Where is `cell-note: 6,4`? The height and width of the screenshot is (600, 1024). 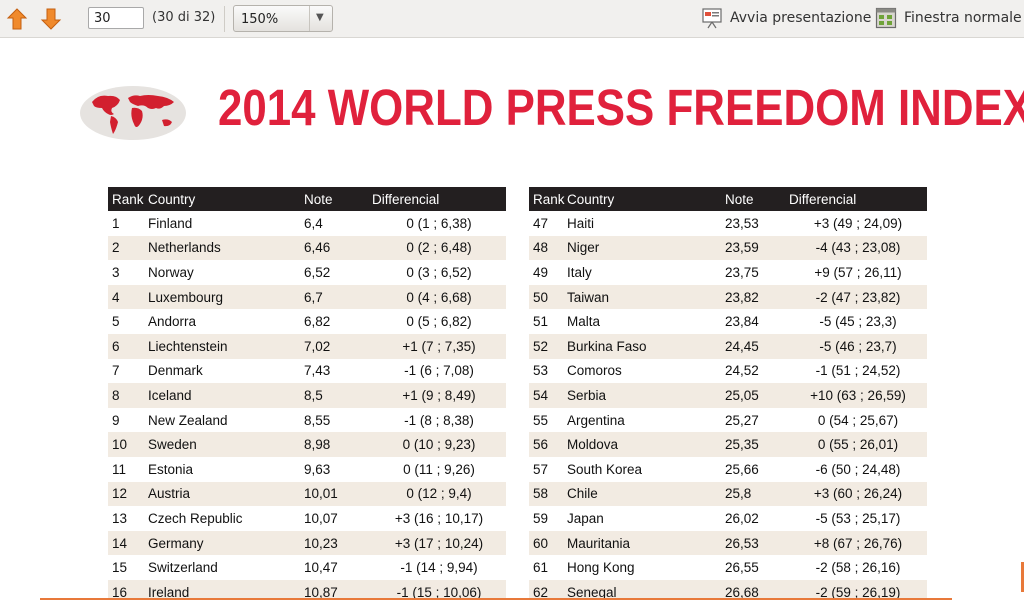
cell-note: 6,4 is located at coordinates (338, 223).